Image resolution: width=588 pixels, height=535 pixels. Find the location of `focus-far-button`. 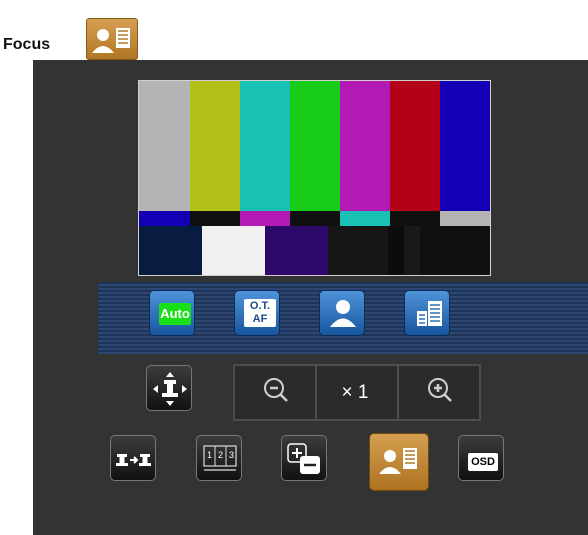

focus-far-button is located at coordinates (427, 313).